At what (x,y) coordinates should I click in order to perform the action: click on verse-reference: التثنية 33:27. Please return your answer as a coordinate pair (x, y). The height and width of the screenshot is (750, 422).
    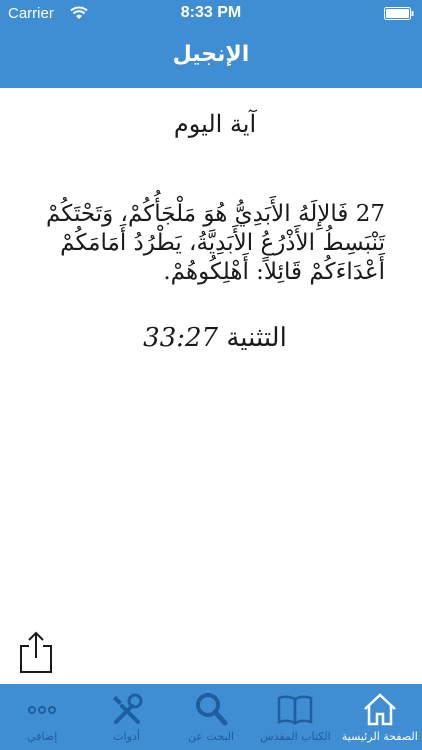
    Looking at the image, I should click on (215, 338).